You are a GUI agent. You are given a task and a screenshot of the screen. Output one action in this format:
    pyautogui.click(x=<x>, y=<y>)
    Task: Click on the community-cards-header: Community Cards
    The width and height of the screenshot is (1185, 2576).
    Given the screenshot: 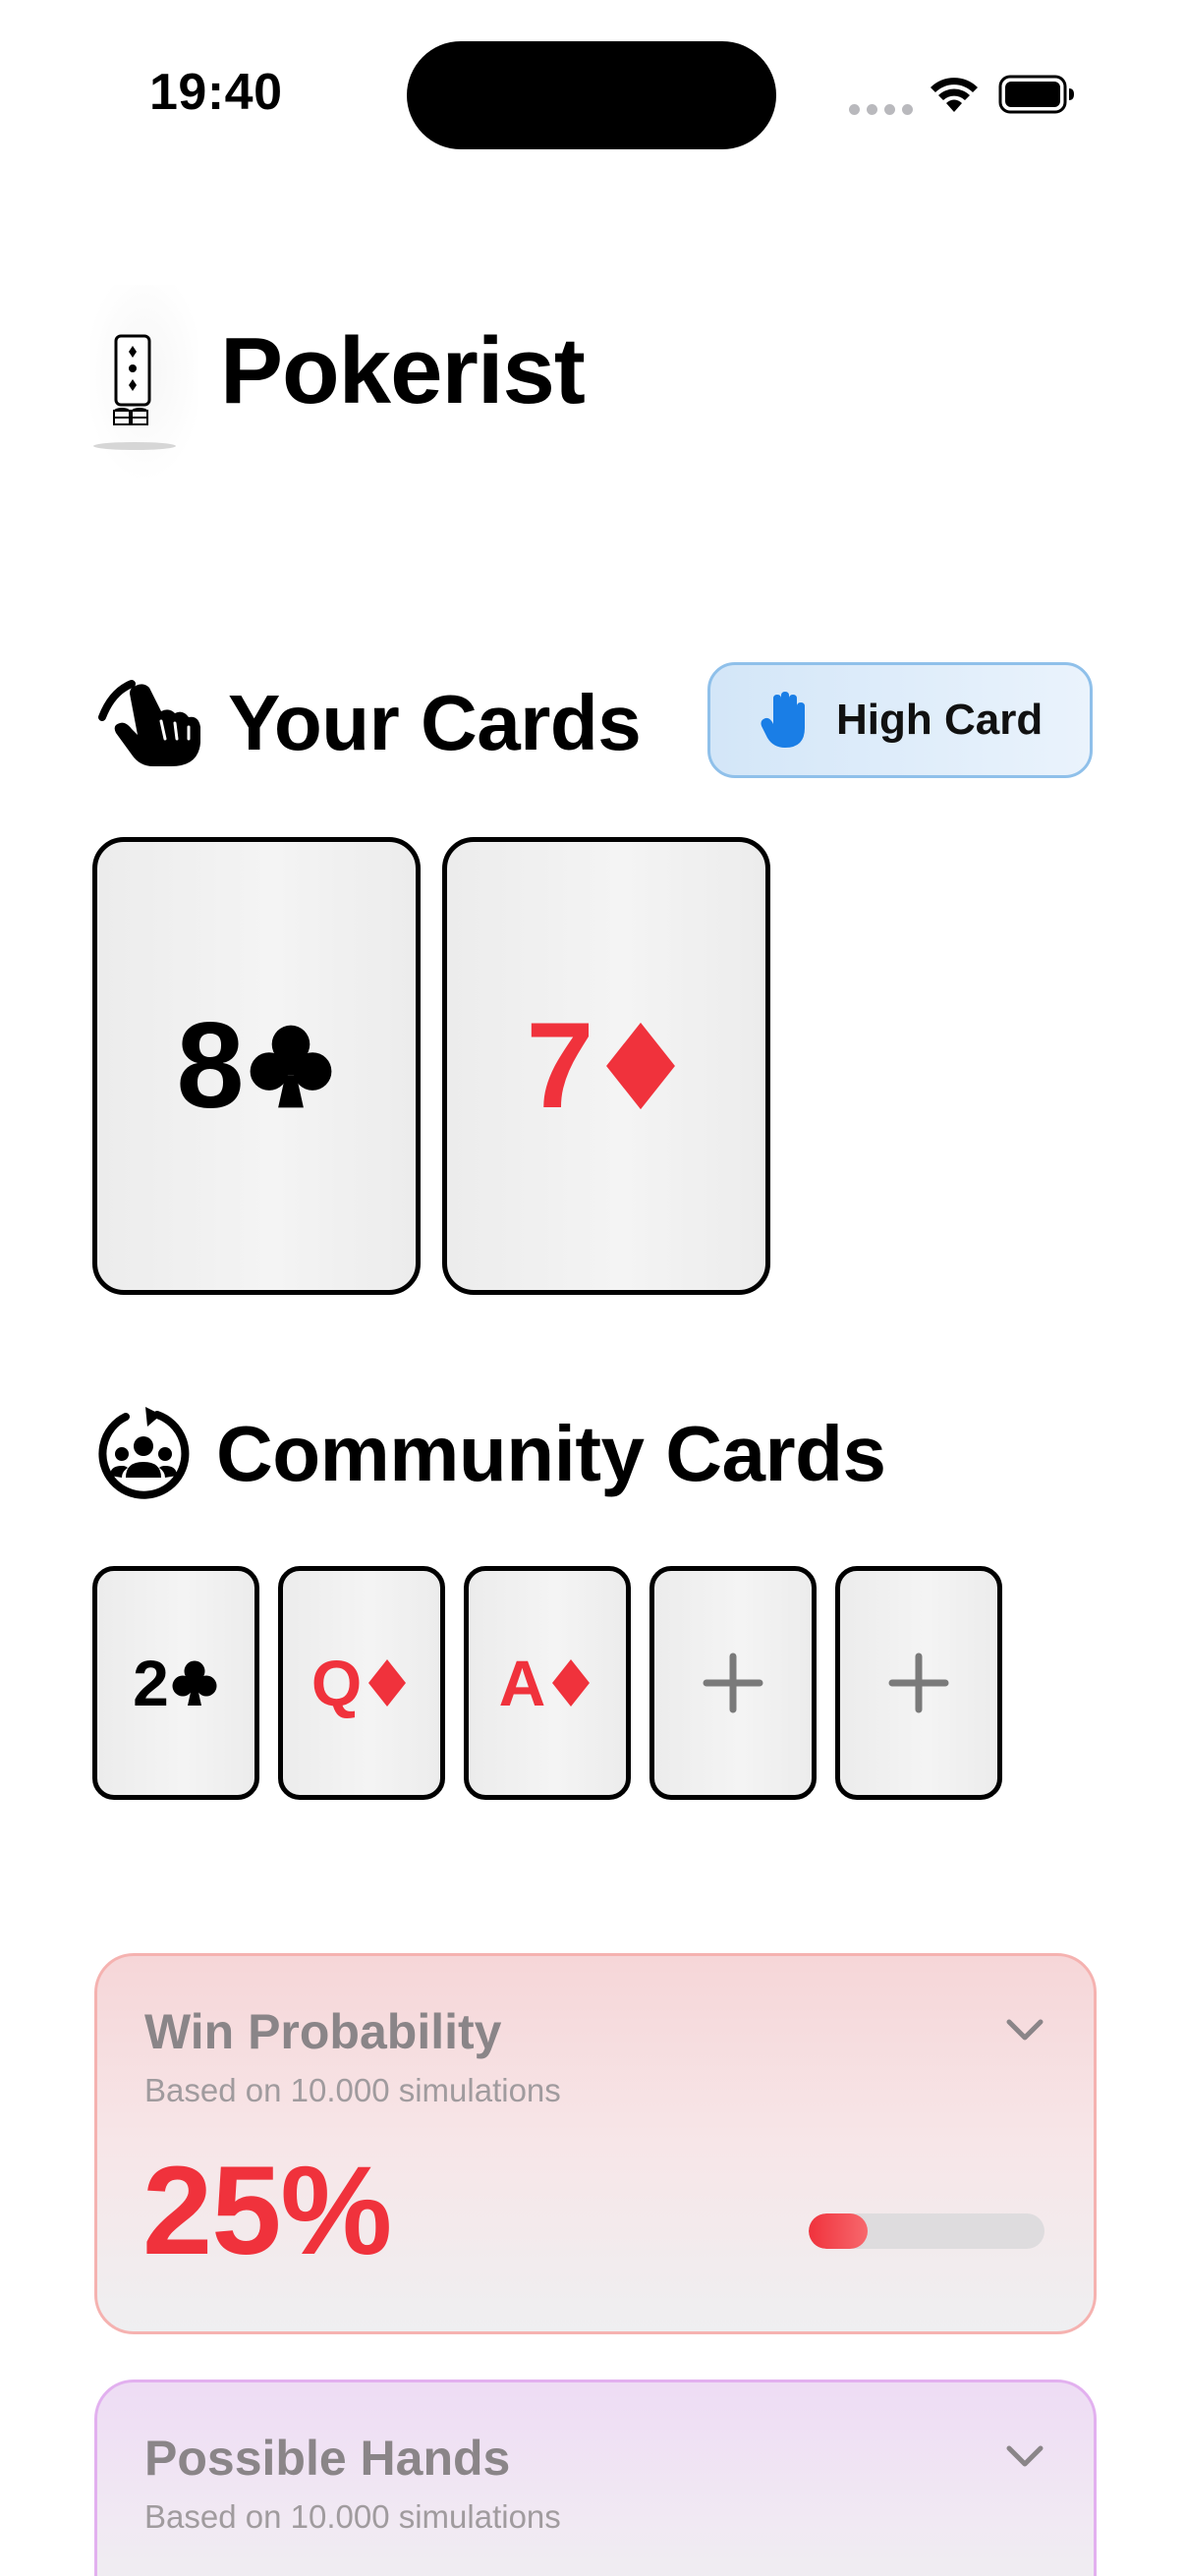 What is the action you would take?
    pyautogui.click(x=491, y=1454)
    